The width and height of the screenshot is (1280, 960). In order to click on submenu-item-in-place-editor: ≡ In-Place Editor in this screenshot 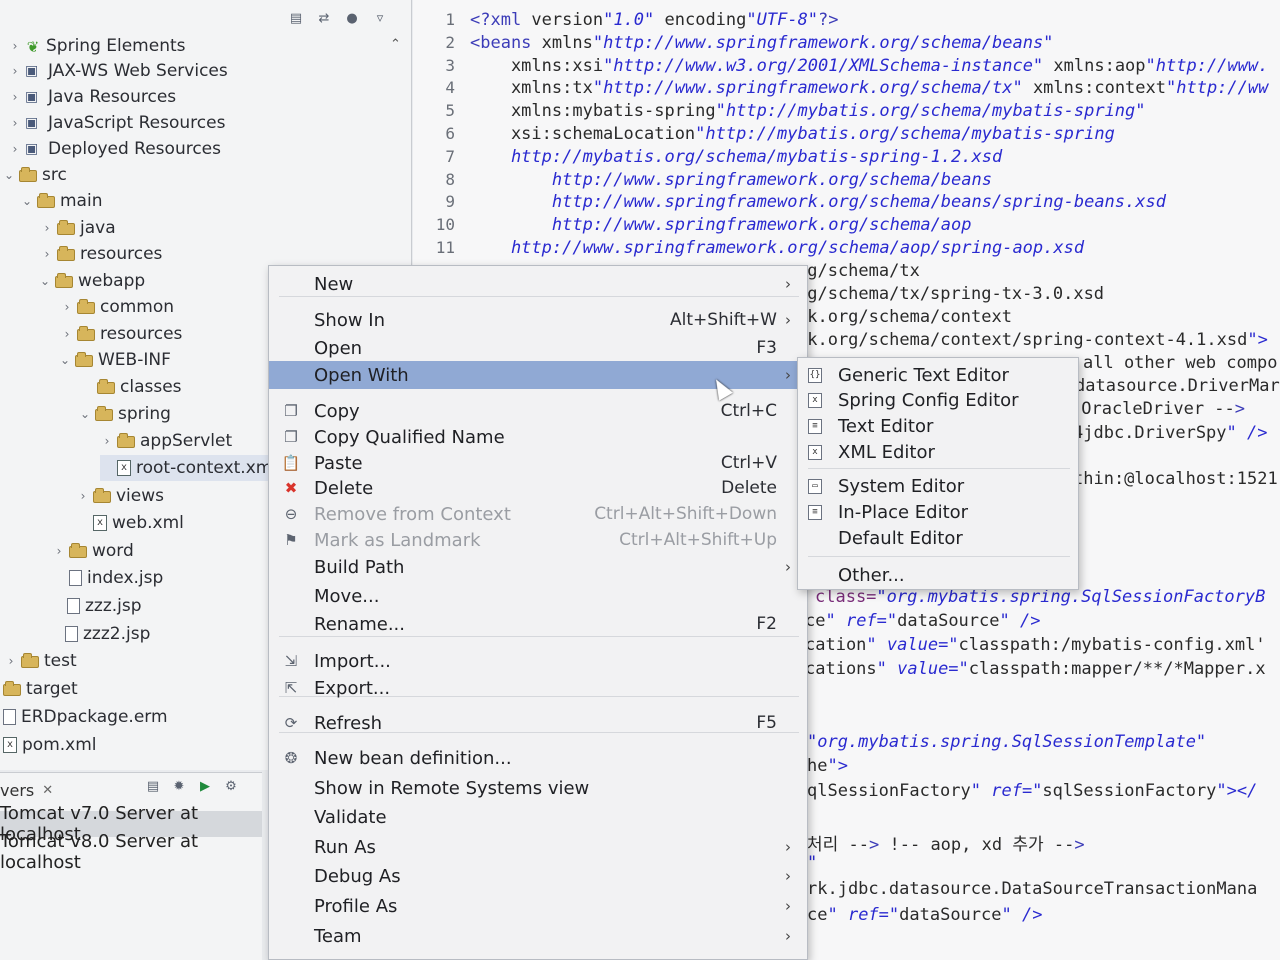, I will do `click(938, 512)`.